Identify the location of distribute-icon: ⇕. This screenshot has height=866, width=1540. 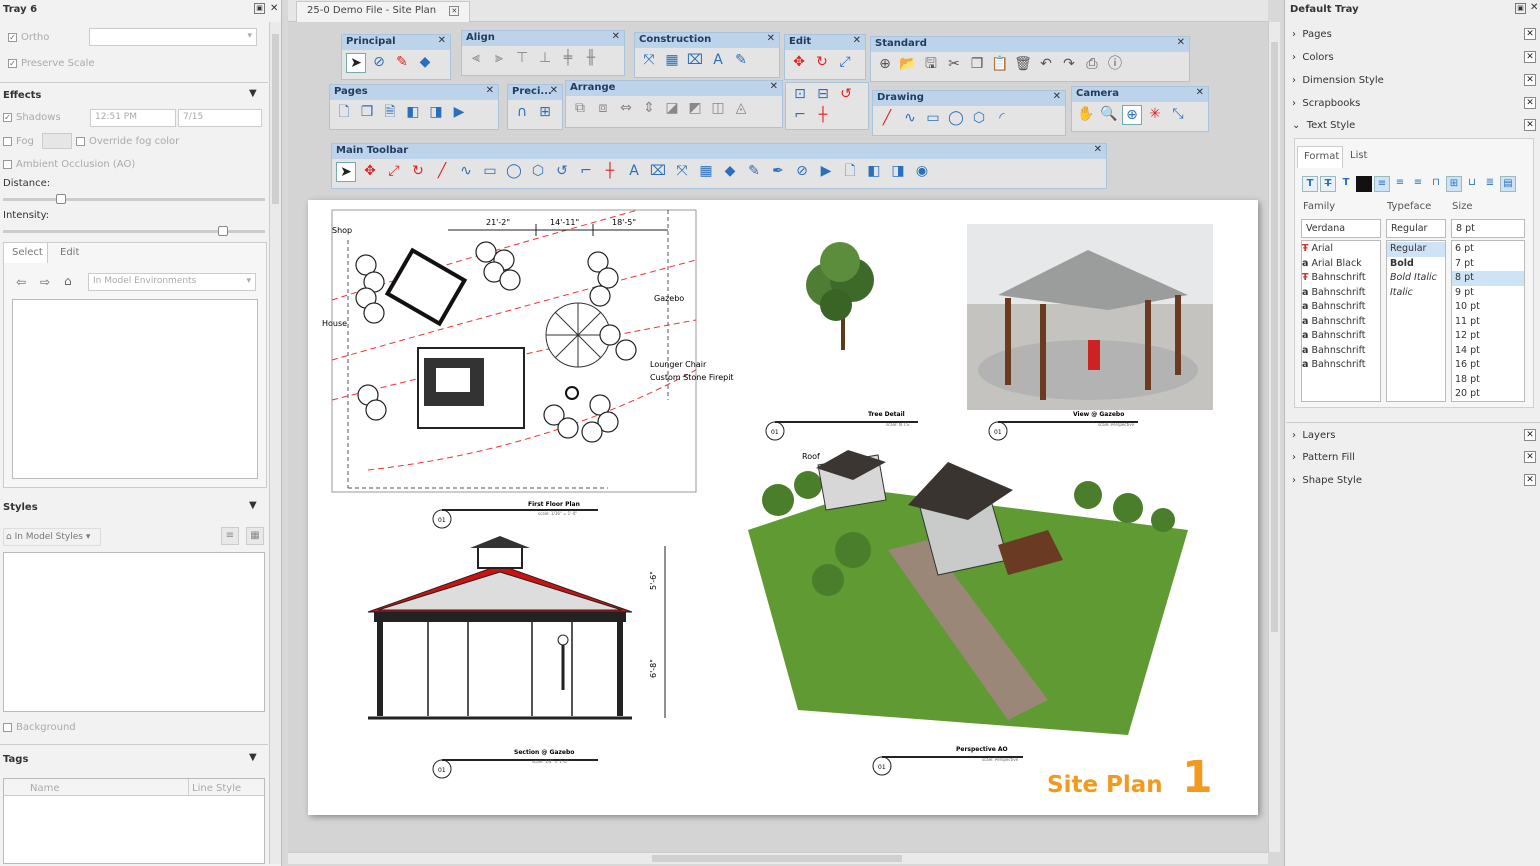
(649, 108).